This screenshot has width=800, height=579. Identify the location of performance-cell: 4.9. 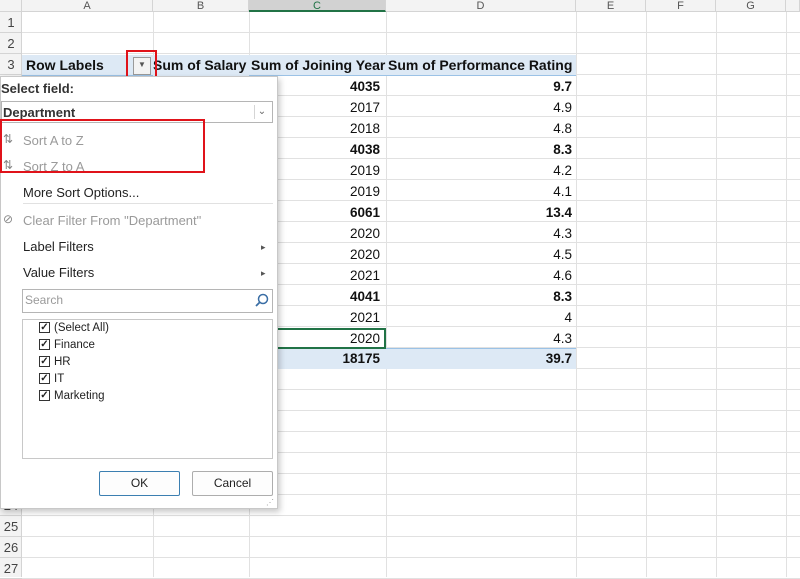
(479, 107).